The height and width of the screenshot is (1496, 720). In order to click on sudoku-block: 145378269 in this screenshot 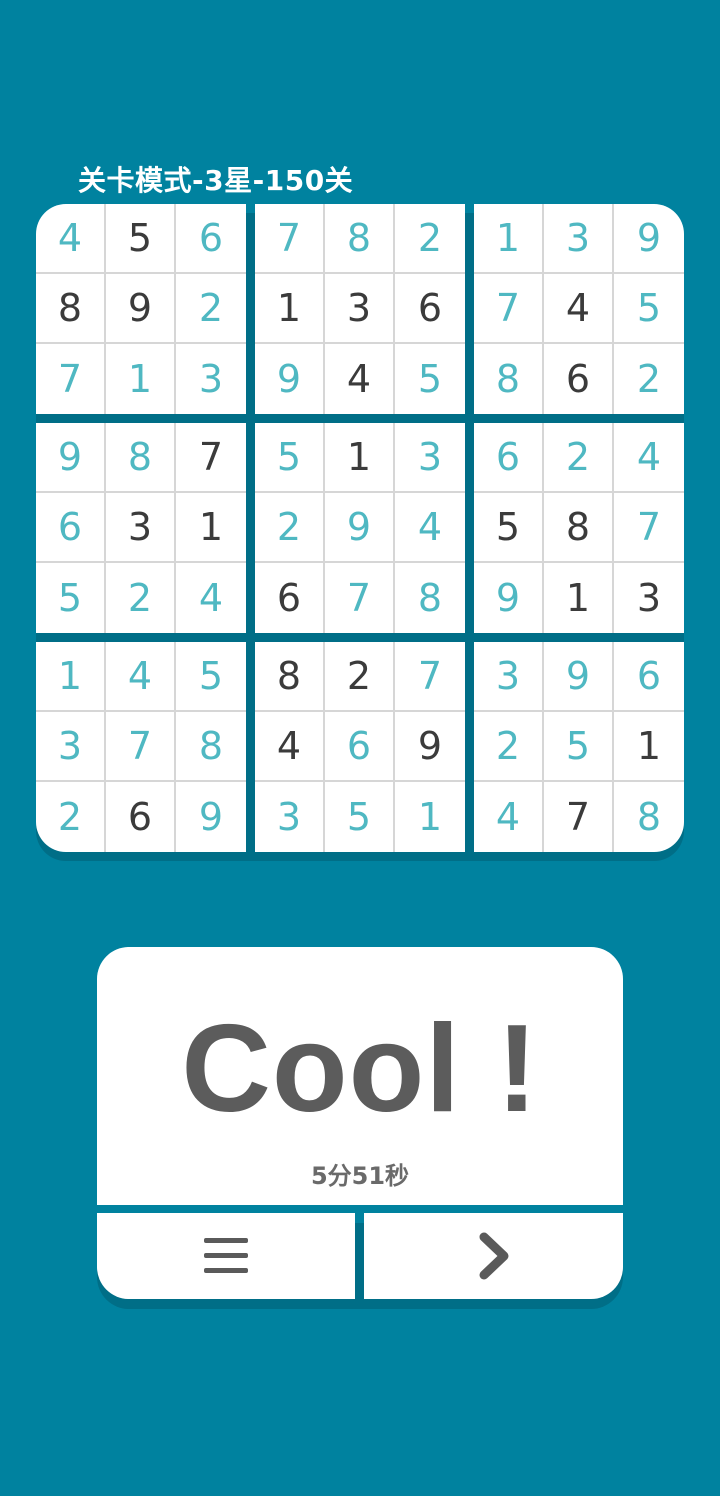, I will do `click(141, 747)`.